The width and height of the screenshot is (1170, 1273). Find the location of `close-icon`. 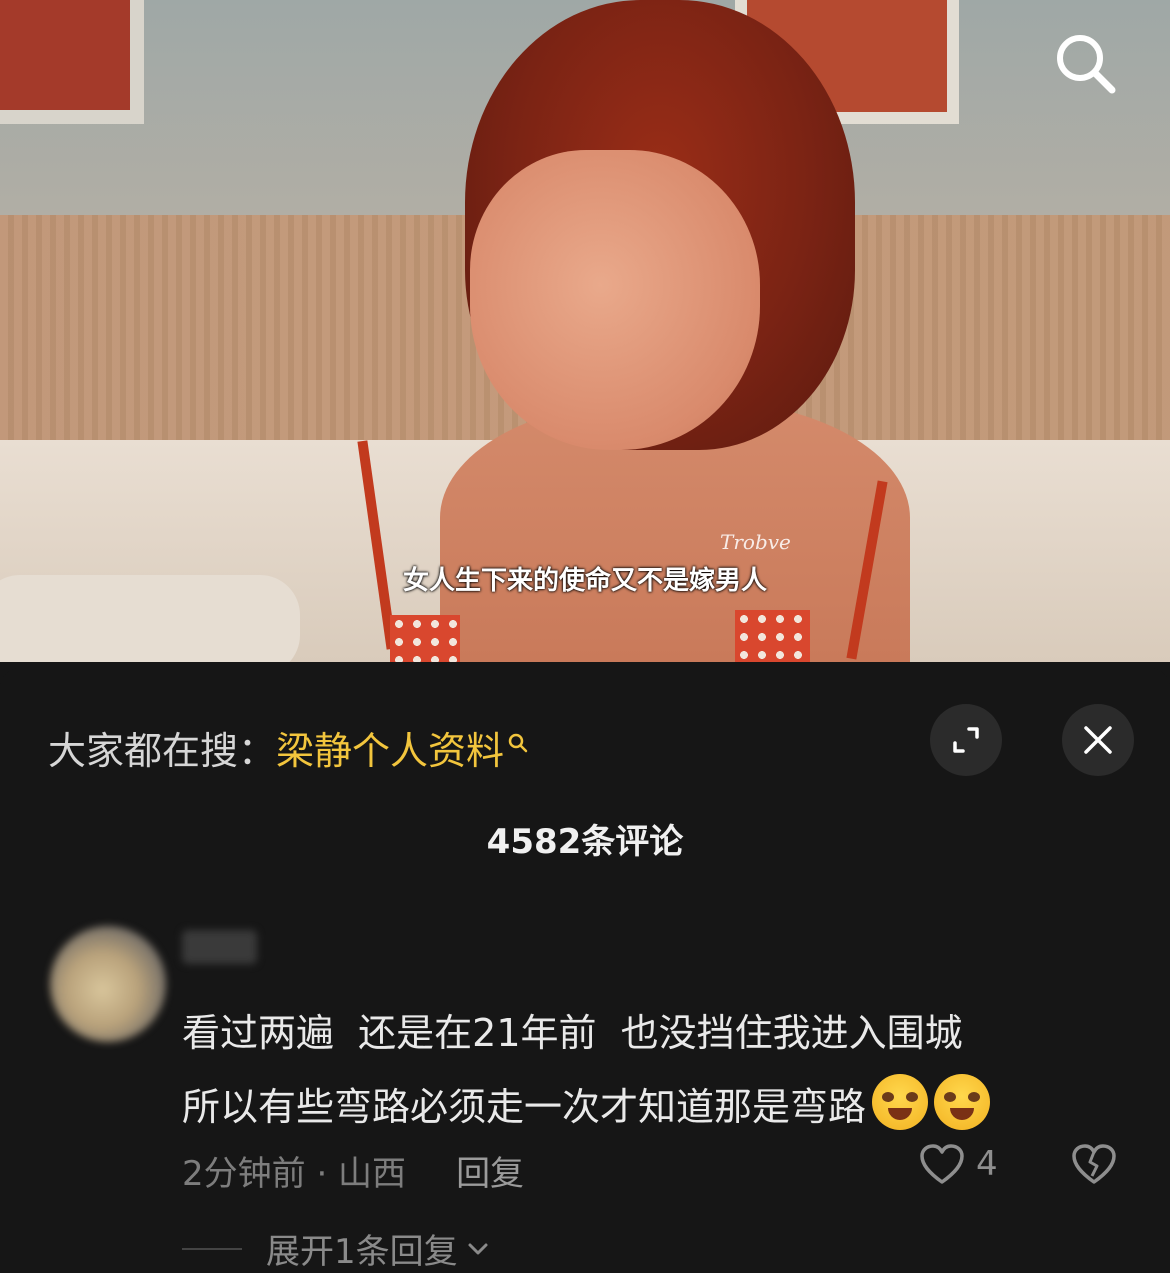

close-icon is located at coordinates (1098, 740).